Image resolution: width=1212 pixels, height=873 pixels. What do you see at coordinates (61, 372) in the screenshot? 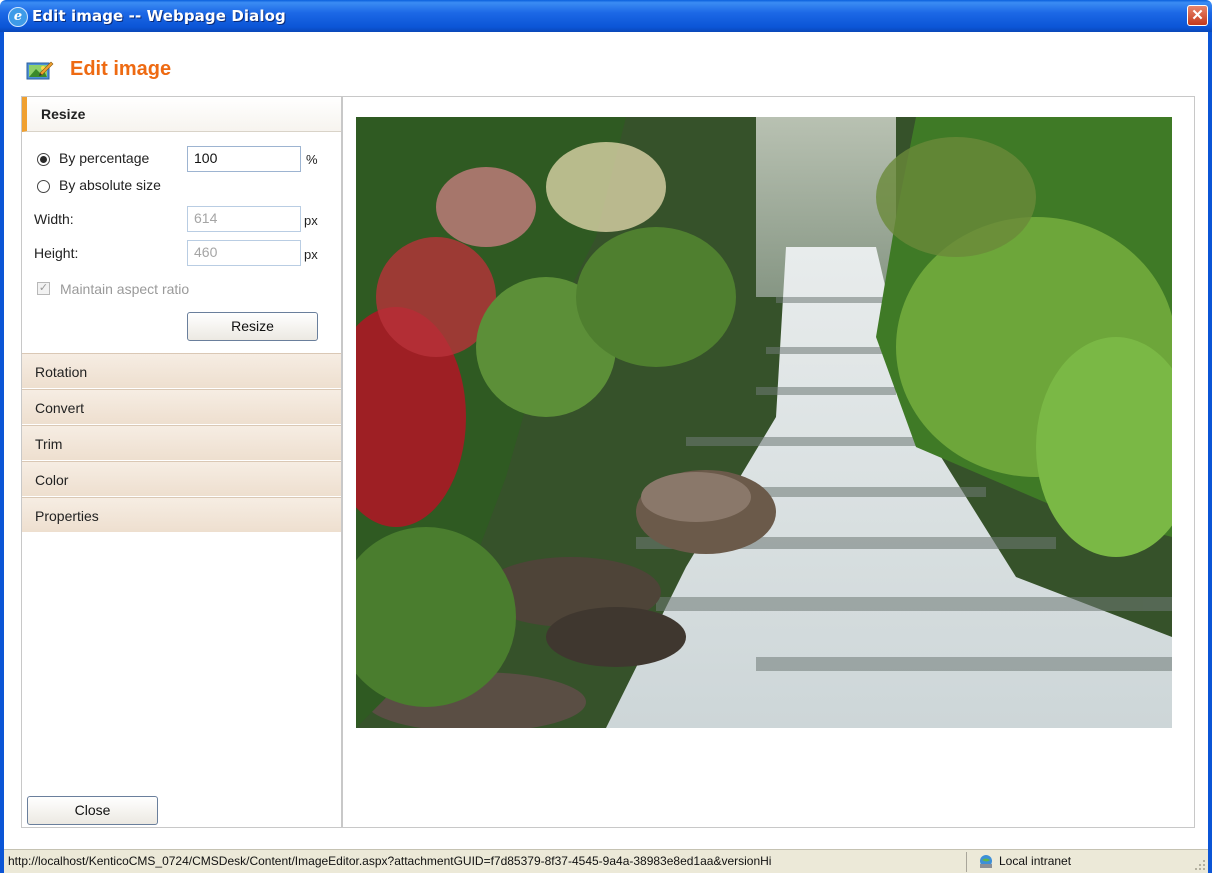
I see `section-label-rotation: Rotation` at bounding box center [61, 372].